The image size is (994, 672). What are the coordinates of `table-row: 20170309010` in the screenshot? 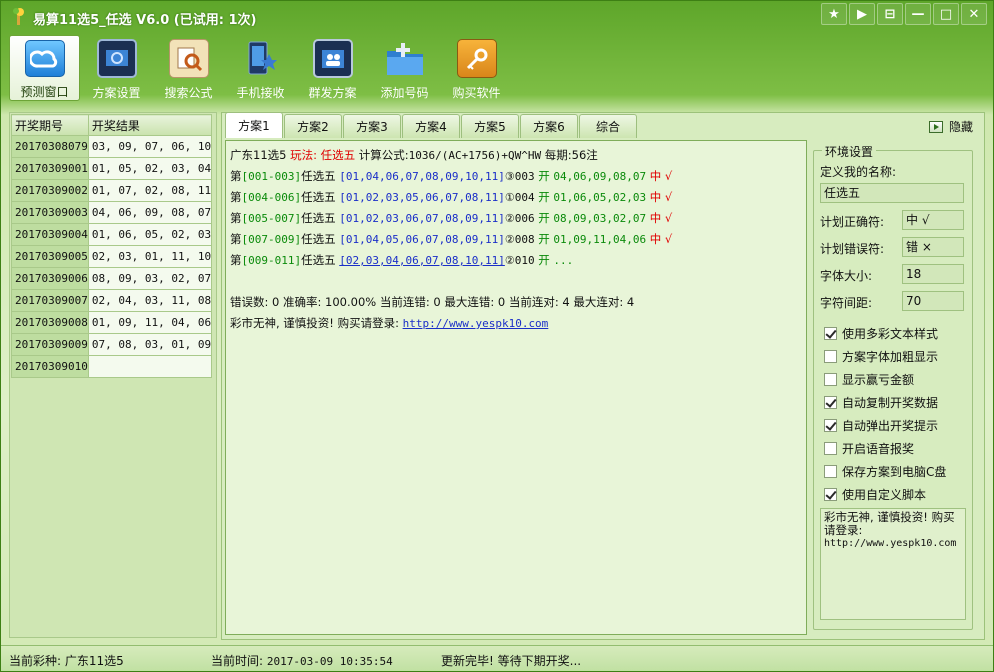 It's located at (112, 366).